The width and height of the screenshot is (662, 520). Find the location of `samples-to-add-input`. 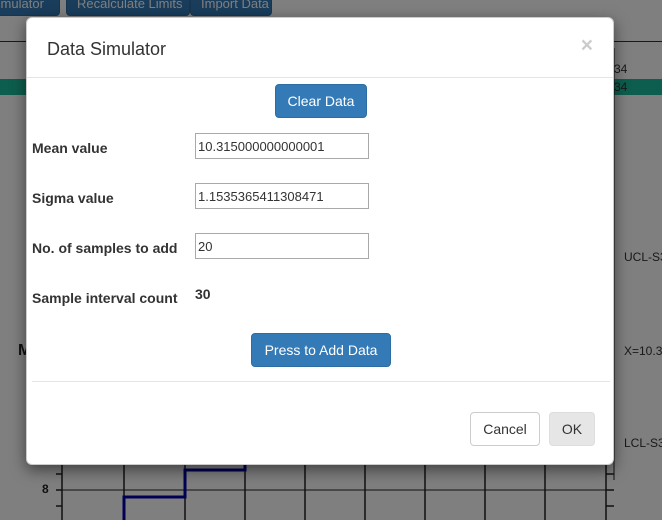

samples-to-add-input is located at coordinates (282, 246).